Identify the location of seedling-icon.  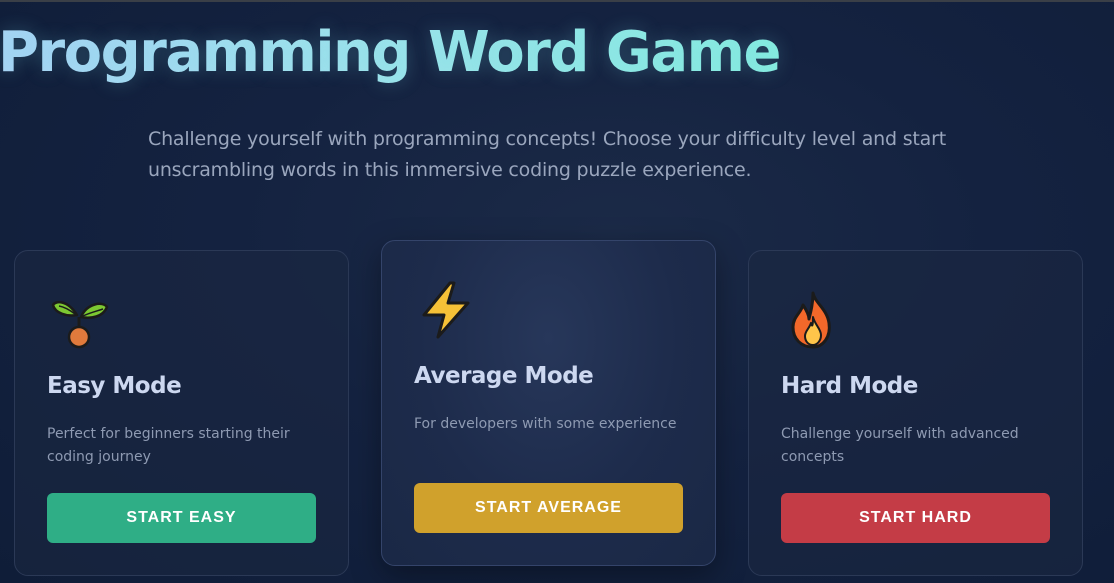
(79, 319).